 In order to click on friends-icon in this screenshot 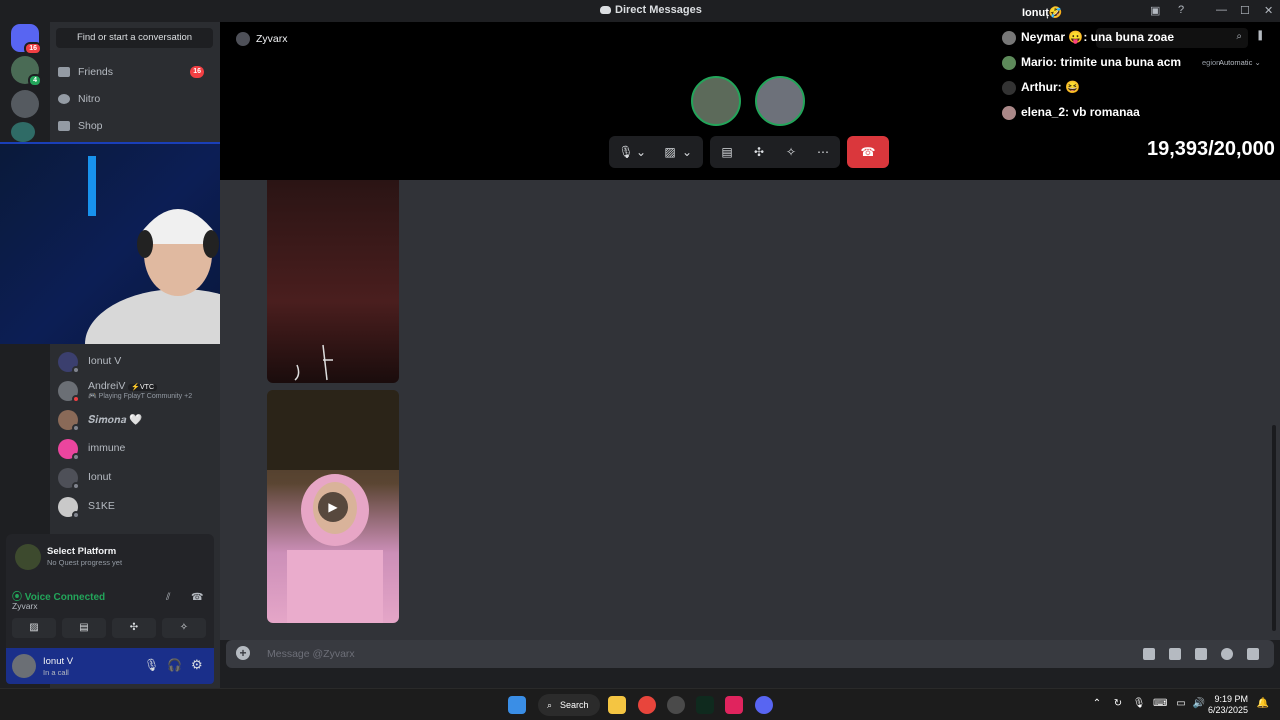, I will do `click(64, 72)`.